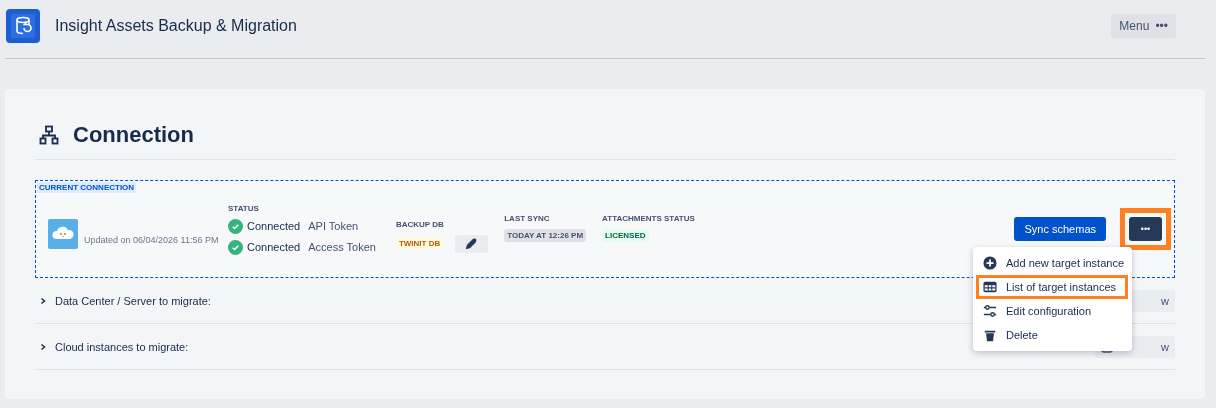  What do you see at coordinates (1060, 229) in the screenshot?
I see `sync-schemas-button: Sync schemas` at bounding box center [1060, 229].